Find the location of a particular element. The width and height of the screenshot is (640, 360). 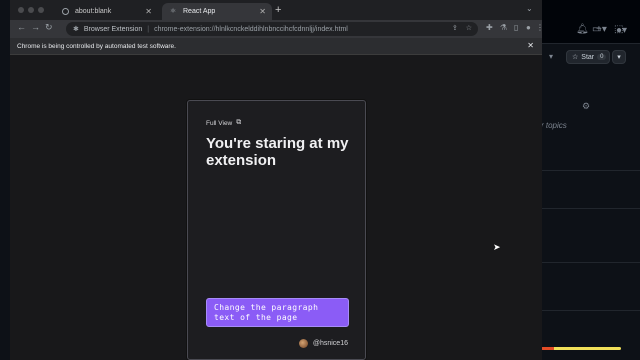

forward-arrow-icon: → is located at coordinates (35, 27).